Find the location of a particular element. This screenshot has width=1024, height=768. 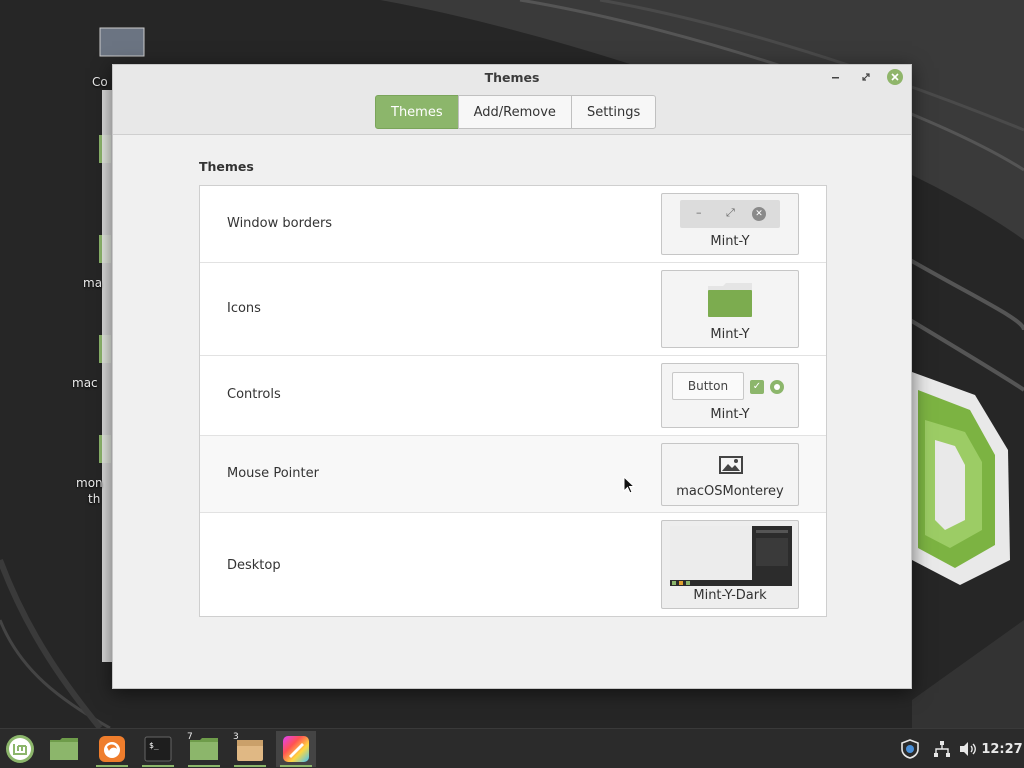

theme-name: Mint-Y-Dark is located at coordinates (730, 595).